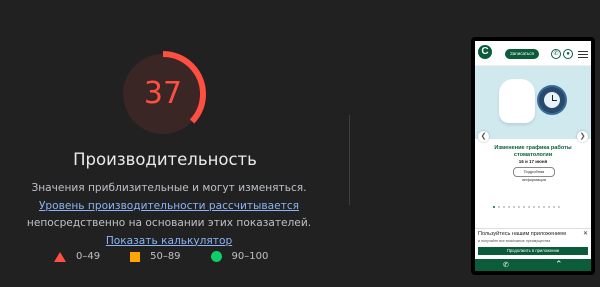  Describe the element at coordinates (165, 159) in the screenshot. I see `category-title: Производительность` at that location.